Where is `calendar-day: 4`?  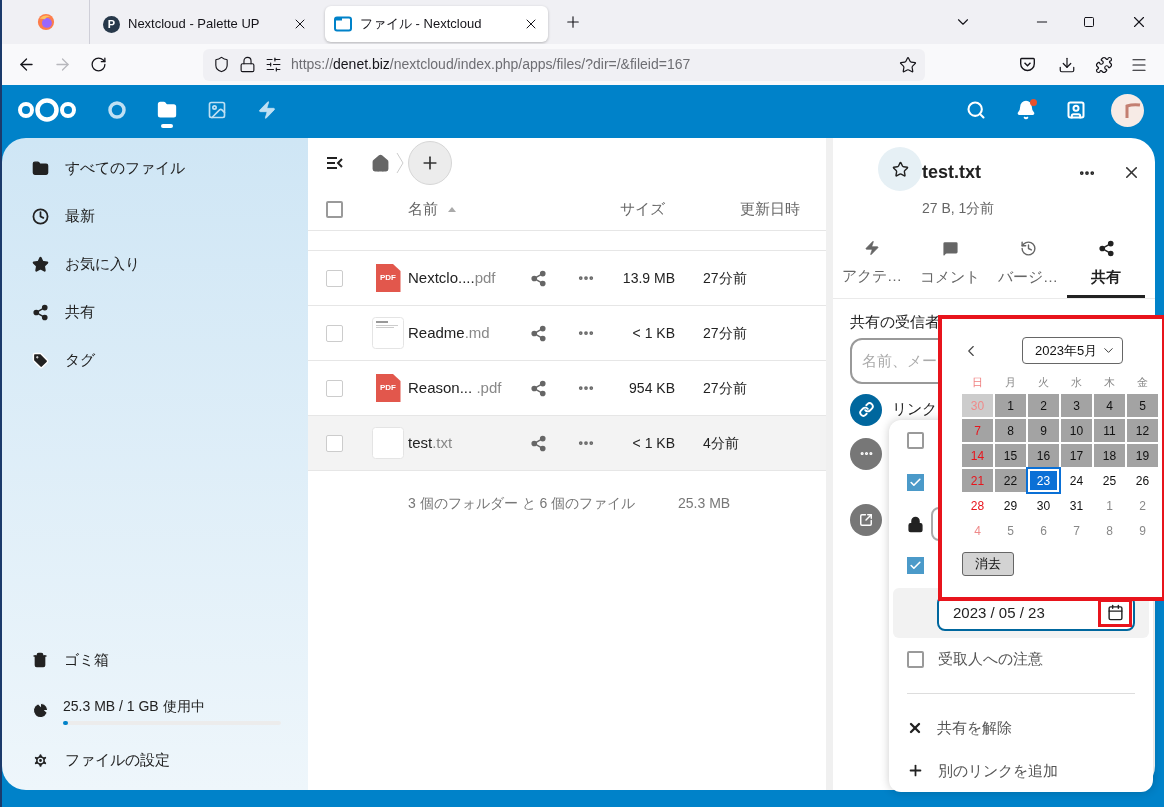 calendar-day: 4 is located at coordinates (1109, 405).